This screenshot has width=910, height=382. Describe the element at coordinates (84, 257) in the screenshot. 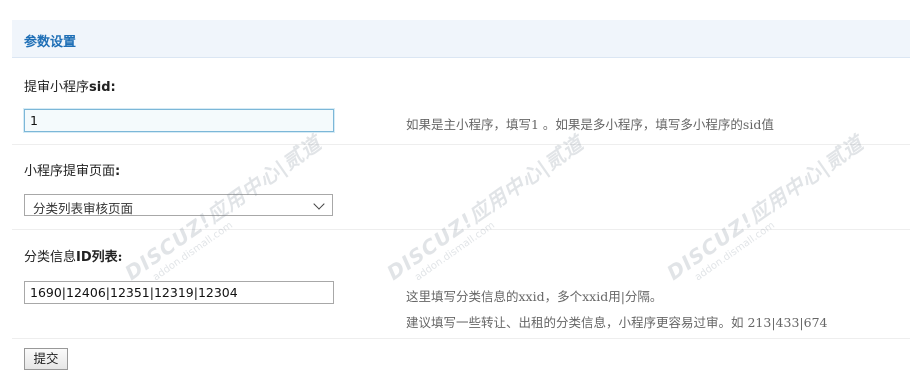

I see `id-list-label-bold: ID` at that location.